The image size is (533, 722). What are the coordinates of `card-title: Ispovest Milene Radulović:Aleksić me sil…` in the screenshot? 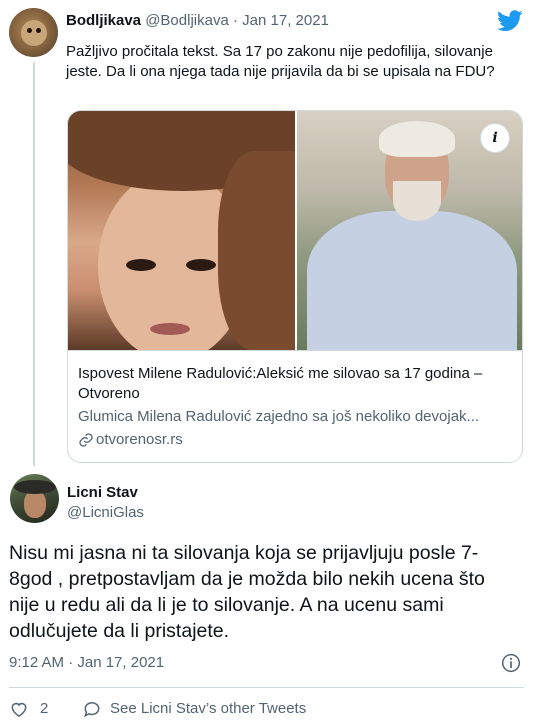 It's located at (280, 383).